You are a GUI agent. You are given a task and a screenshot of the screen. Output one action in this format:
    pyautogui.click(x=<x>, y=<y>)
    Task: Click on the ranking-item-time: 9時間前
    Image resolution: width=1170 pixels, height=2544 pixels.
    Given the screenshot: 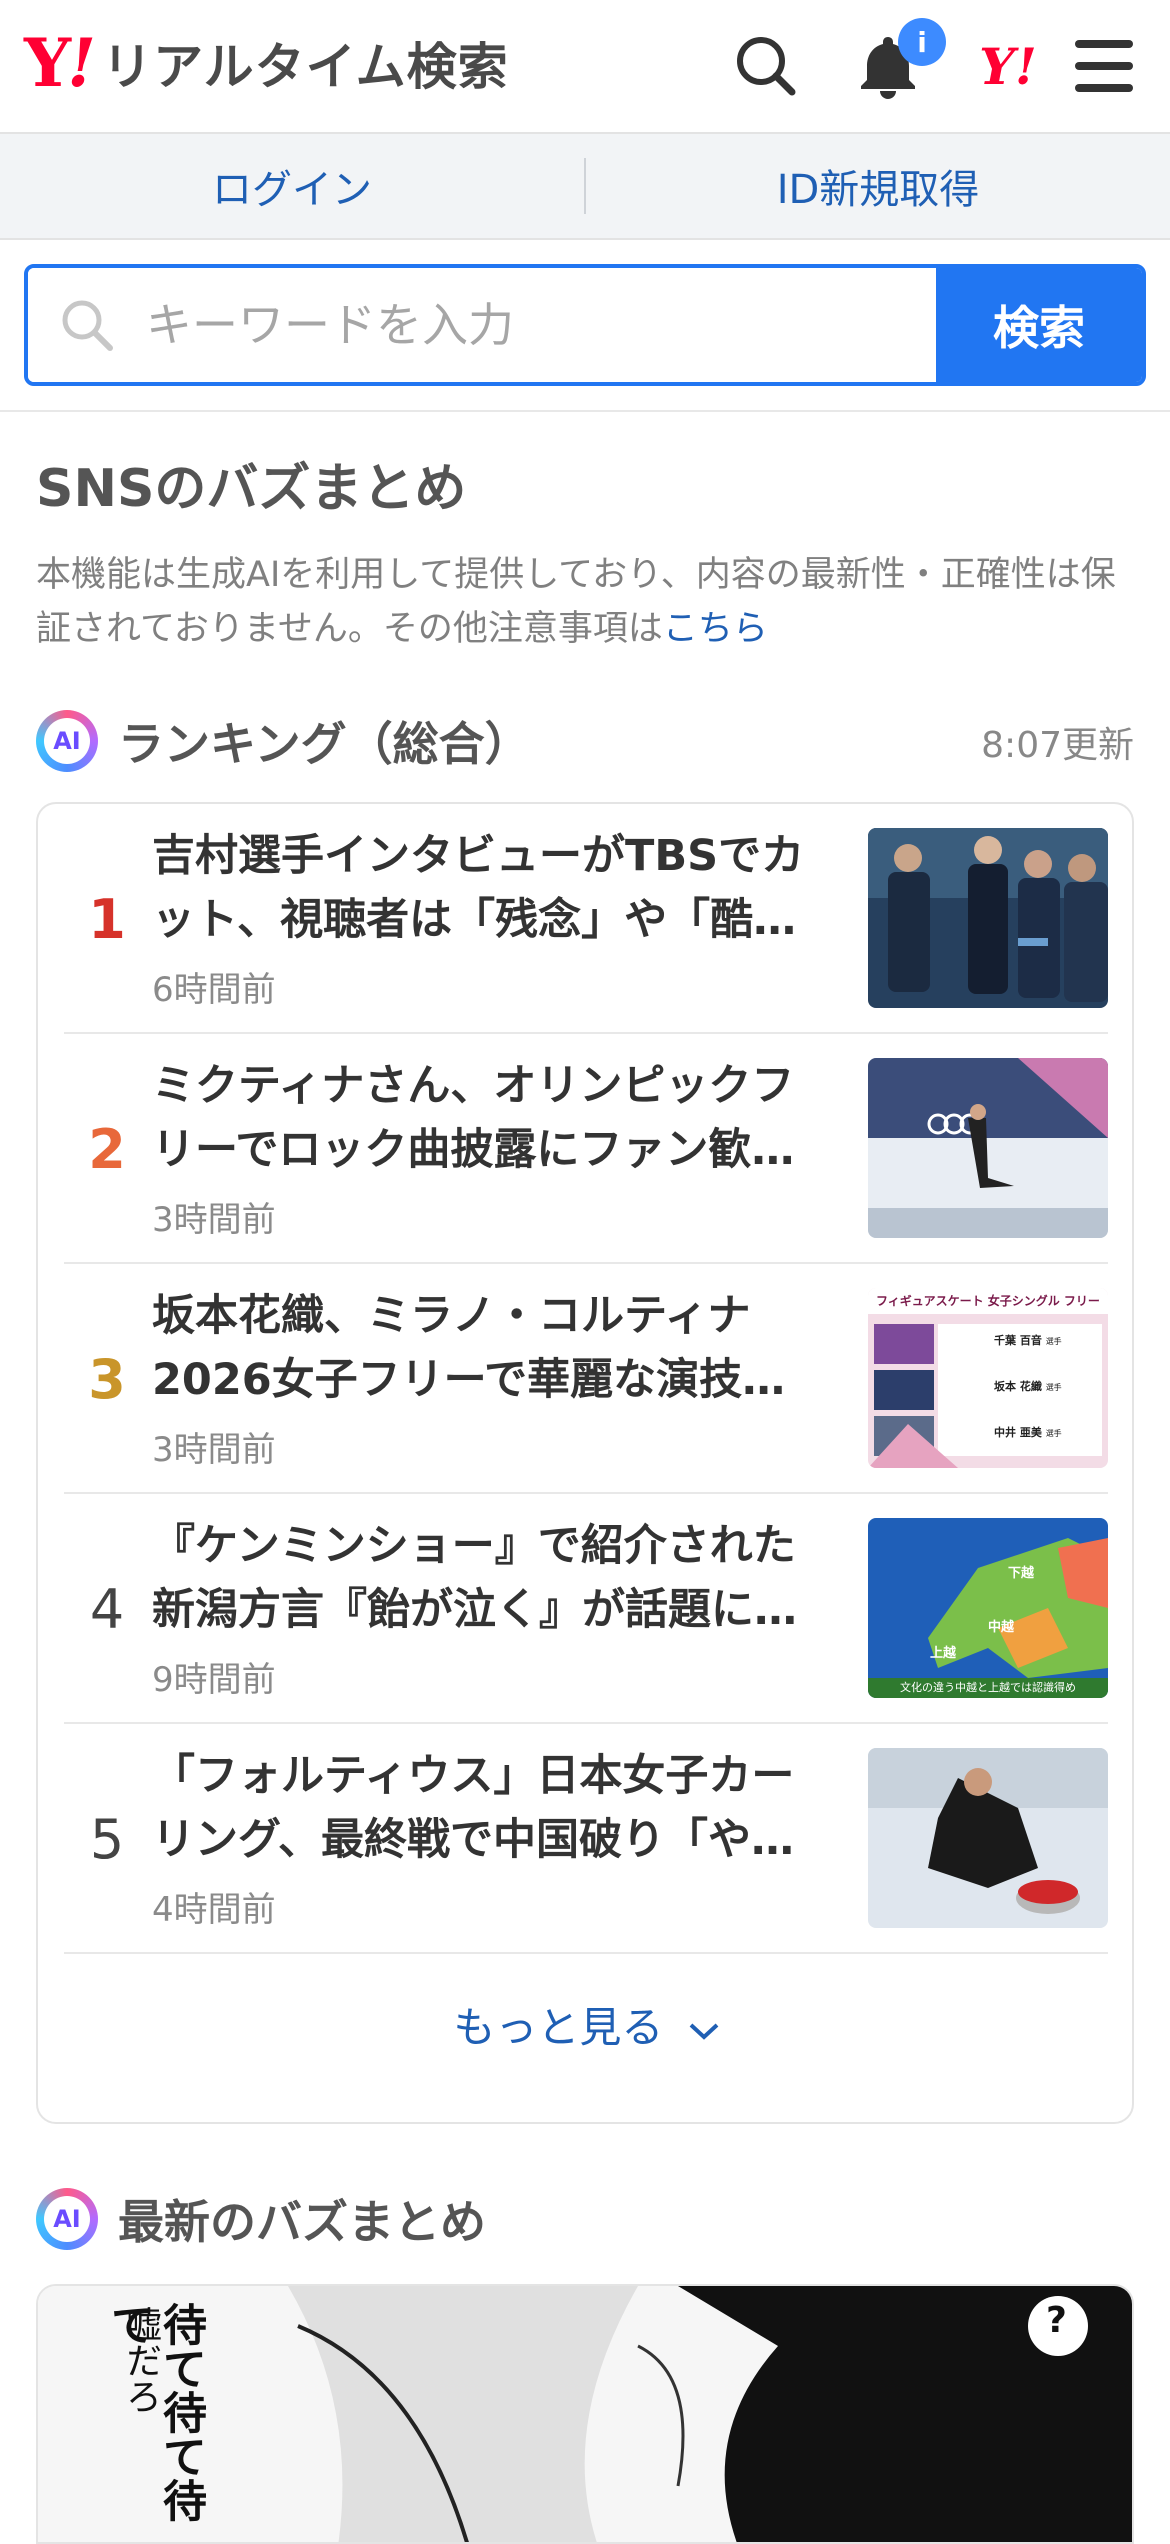 What is the action you would take?
    pyautogui.click(x=214, y=1680)
    